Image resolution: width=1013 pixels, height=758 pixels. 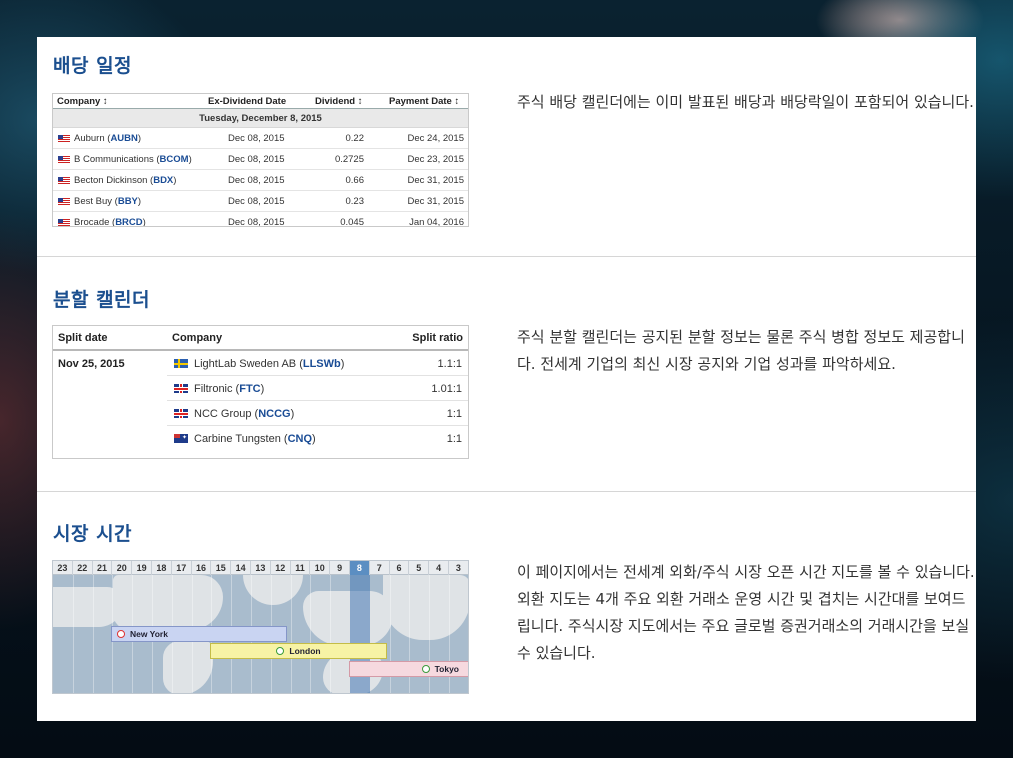 I want to click on dividend-date-group: Tuesday, December 8, 2015, so click(x=260, y=118).